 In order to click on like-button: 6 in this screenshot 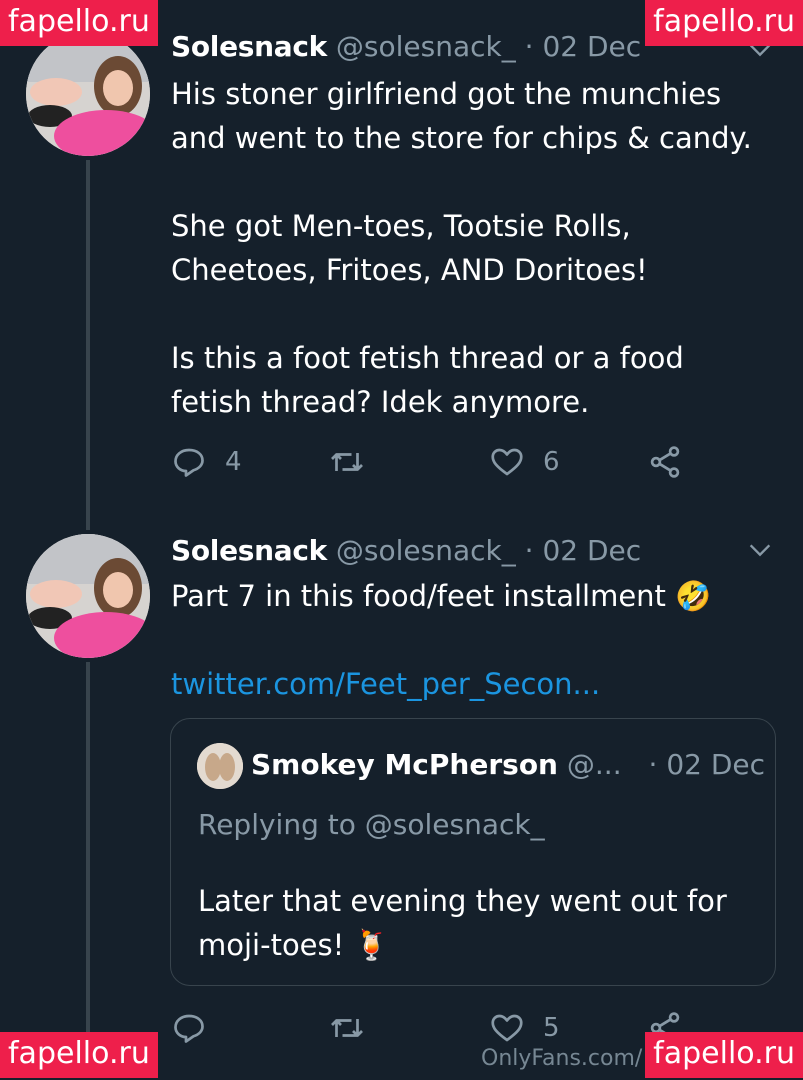, I will do `click(524, 462)`.